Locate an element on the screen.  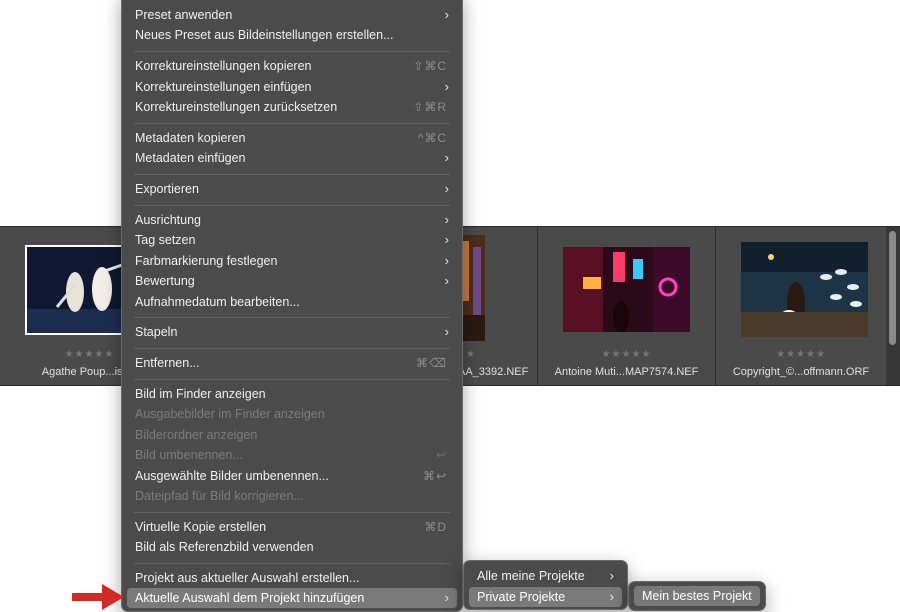
menu-item-referenzbild: Bild als Referenzbild verwenden is located at coordinates (292, 547).